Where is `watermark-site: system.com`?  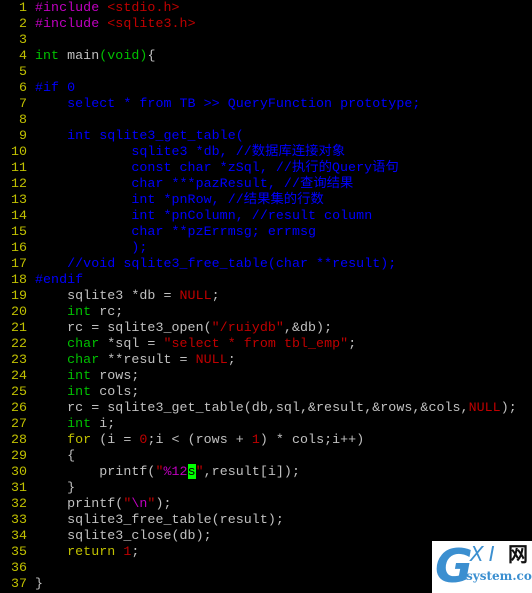 watermark-site: system.com is located at coordinates (499, 576).